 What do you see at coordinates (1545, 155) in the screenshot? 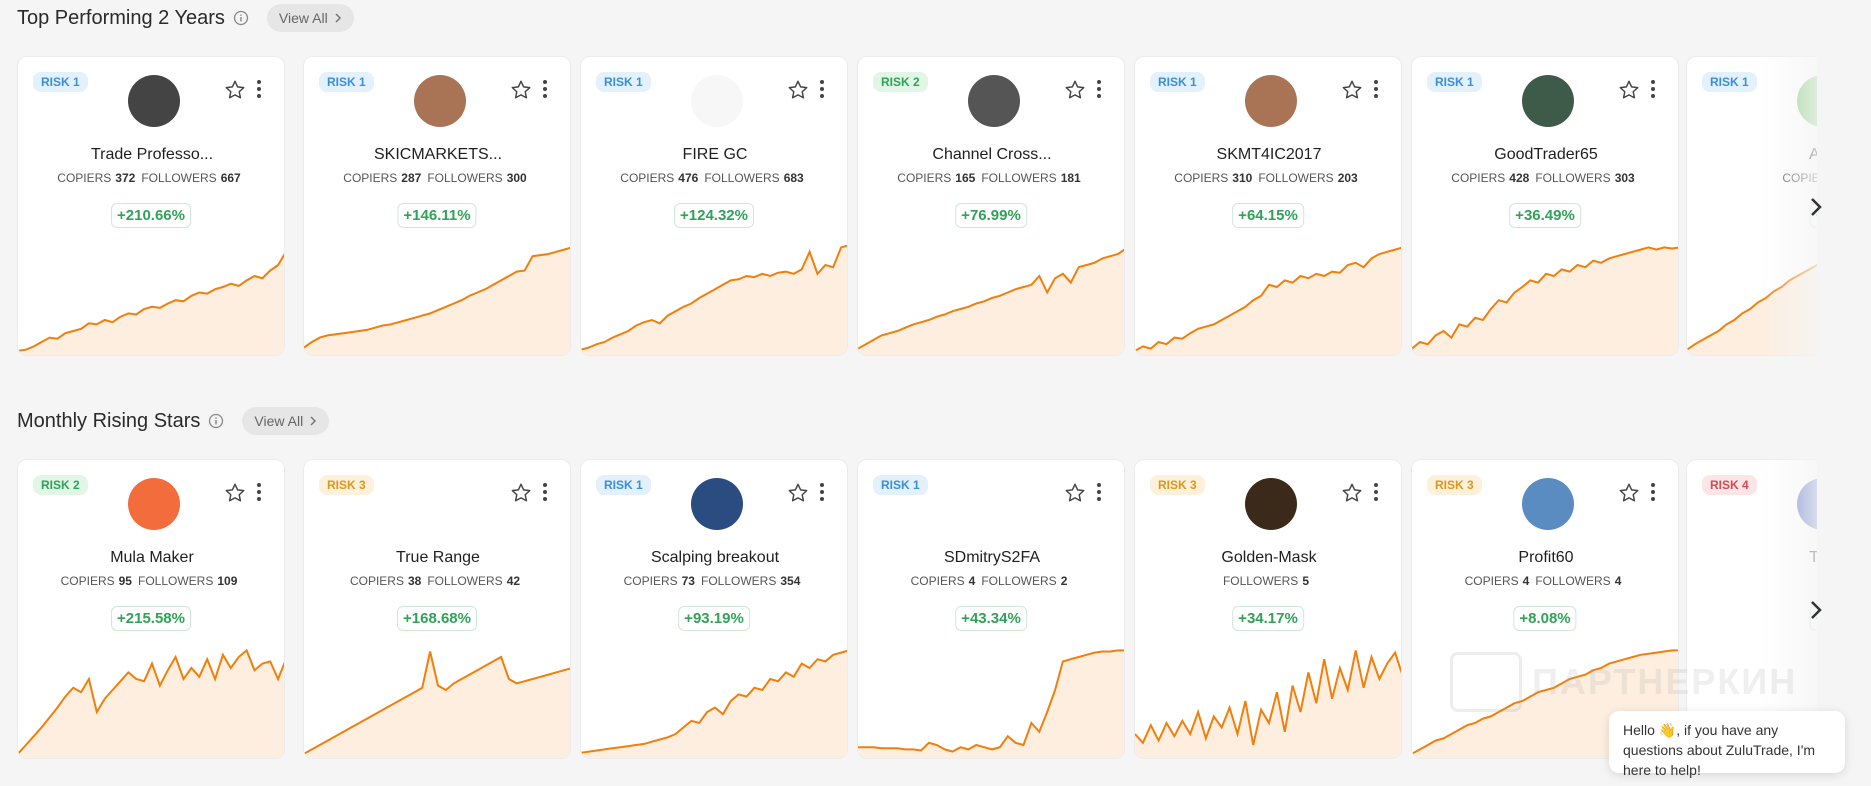
I see `trader-name: GoodTrader65` at bounding box center [1545, 155].